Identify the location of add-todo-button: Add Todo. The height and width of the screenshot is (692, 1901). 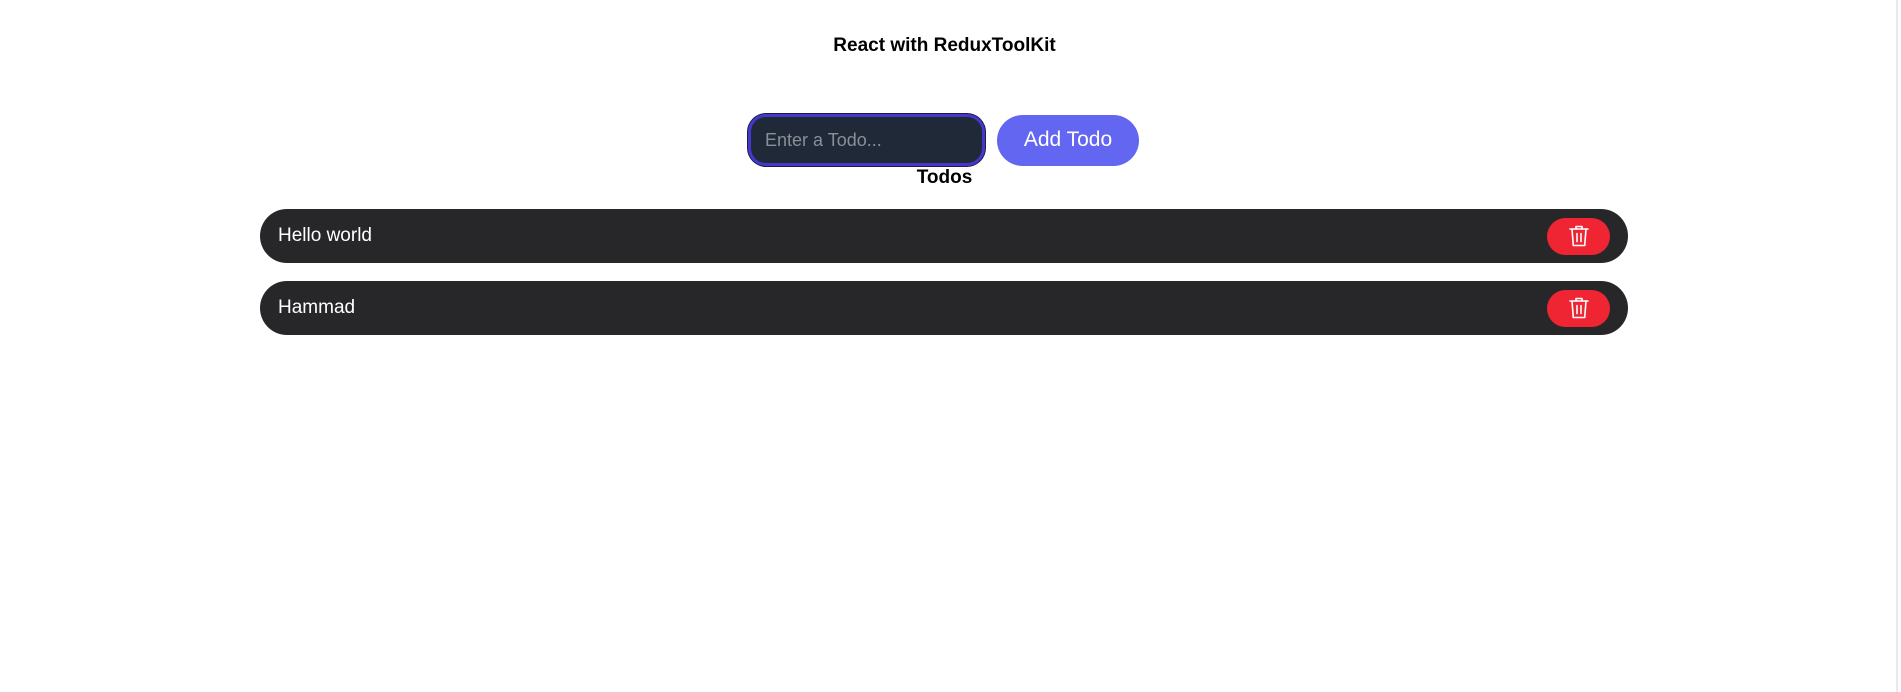
(1068, 140).